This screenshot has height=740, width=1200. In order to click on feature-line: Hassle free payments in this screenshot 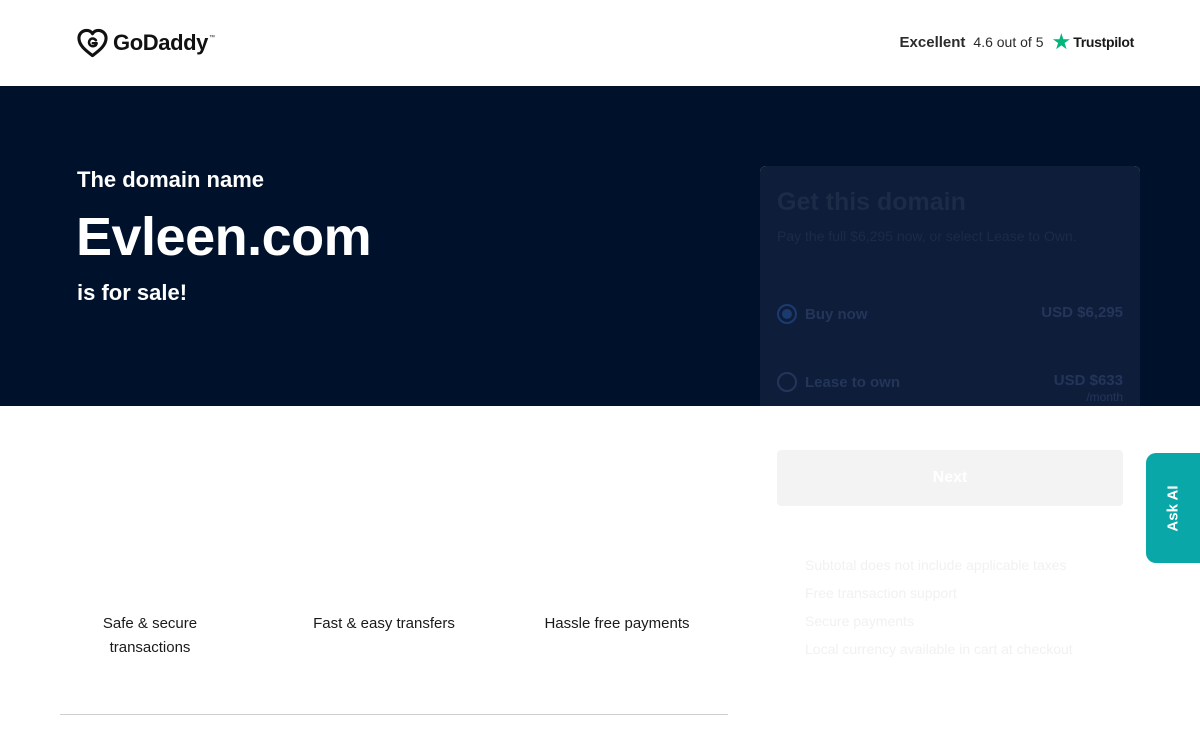, I will do `click(617, 623)`.